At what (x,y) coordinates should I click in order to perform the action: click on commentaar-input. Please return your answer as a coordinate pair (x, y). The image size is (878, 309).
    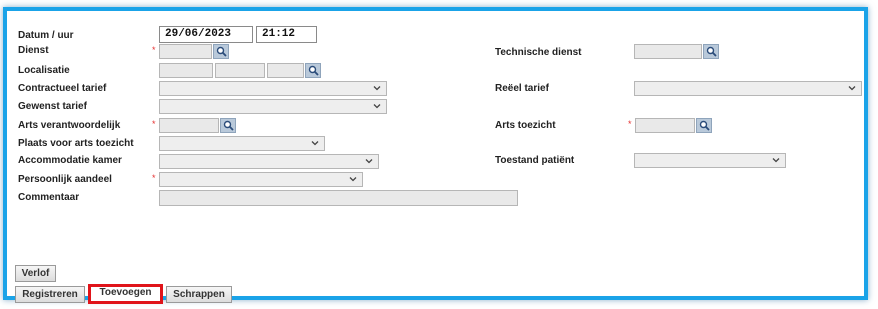
    Looking at the image, I should click on (338, 198).